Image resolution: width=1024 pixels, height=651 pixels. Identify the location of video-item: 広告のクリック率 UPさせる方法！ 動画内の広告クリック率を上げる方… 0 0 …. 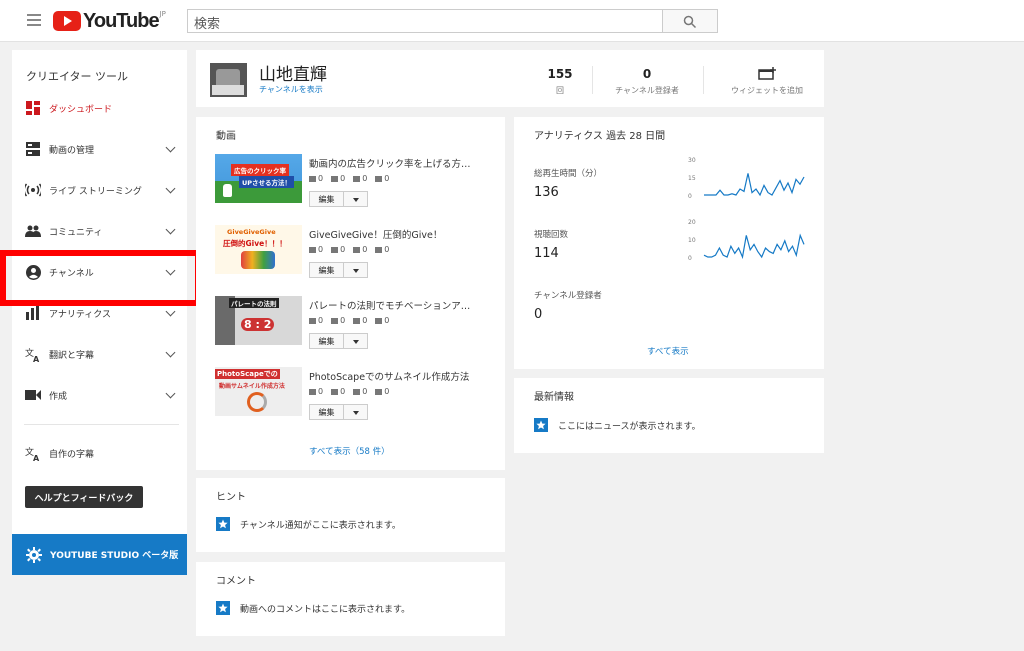
(355, 184).